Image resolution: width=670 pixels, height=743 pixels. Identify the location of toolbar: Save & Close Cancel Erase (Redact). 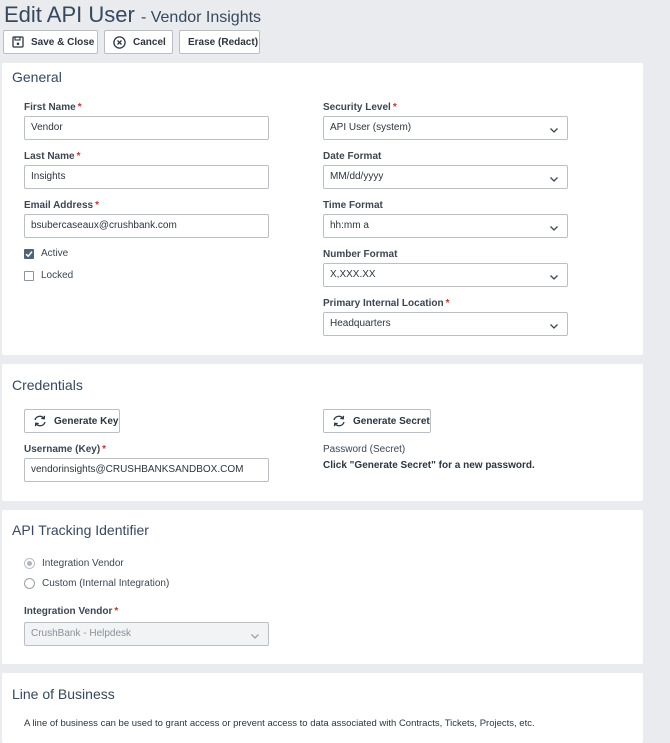
(131, 42).